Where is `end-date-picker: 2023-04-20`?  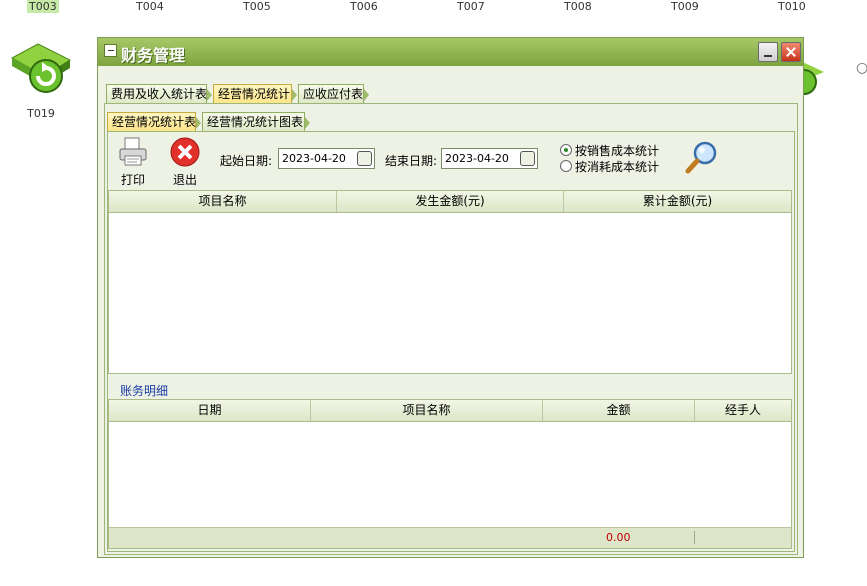
end-date-picker: 2023-04-20 is located at coordinates (489, 158).